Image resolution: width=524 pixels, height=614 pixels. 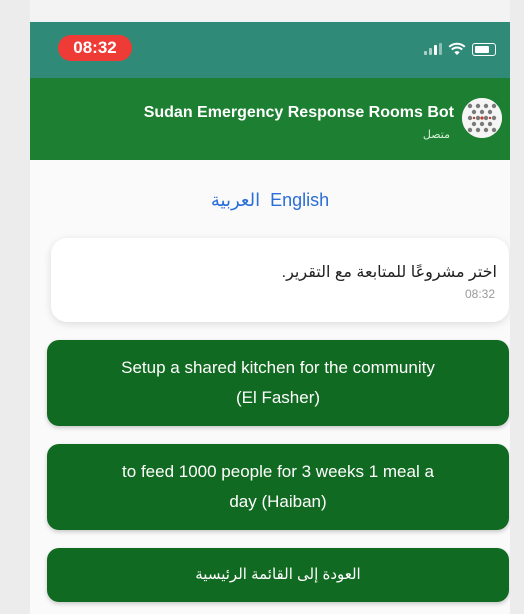 What do you see at coordinates (278, 367) in the screenshot?
I see `project-button-line: Setup a shared kitchen for the community` at bounding box center [278, 367].